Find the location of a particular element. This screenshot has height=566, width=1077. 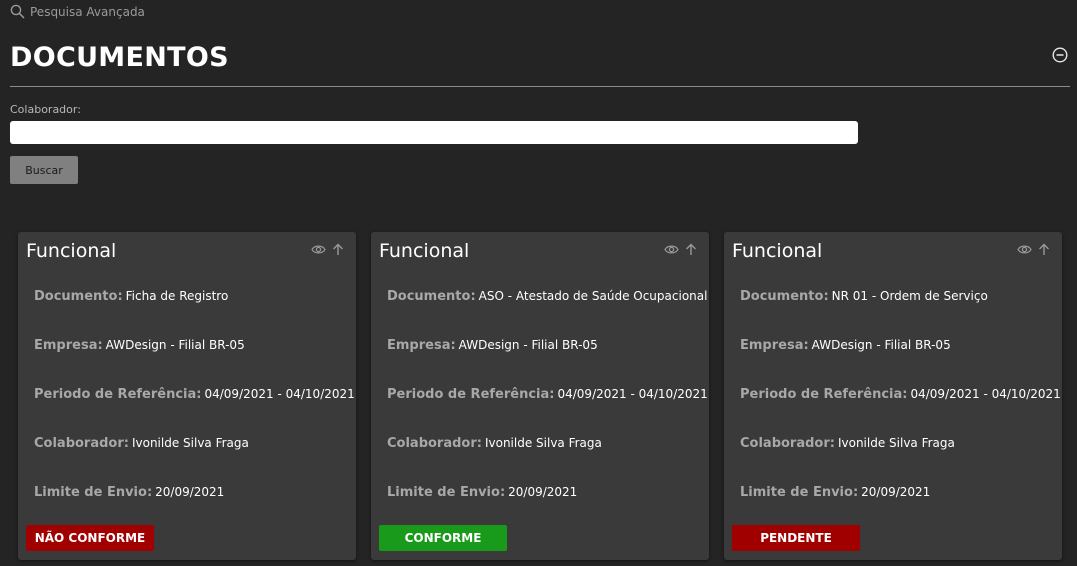

search-icon is located at coordinates (17, 11).